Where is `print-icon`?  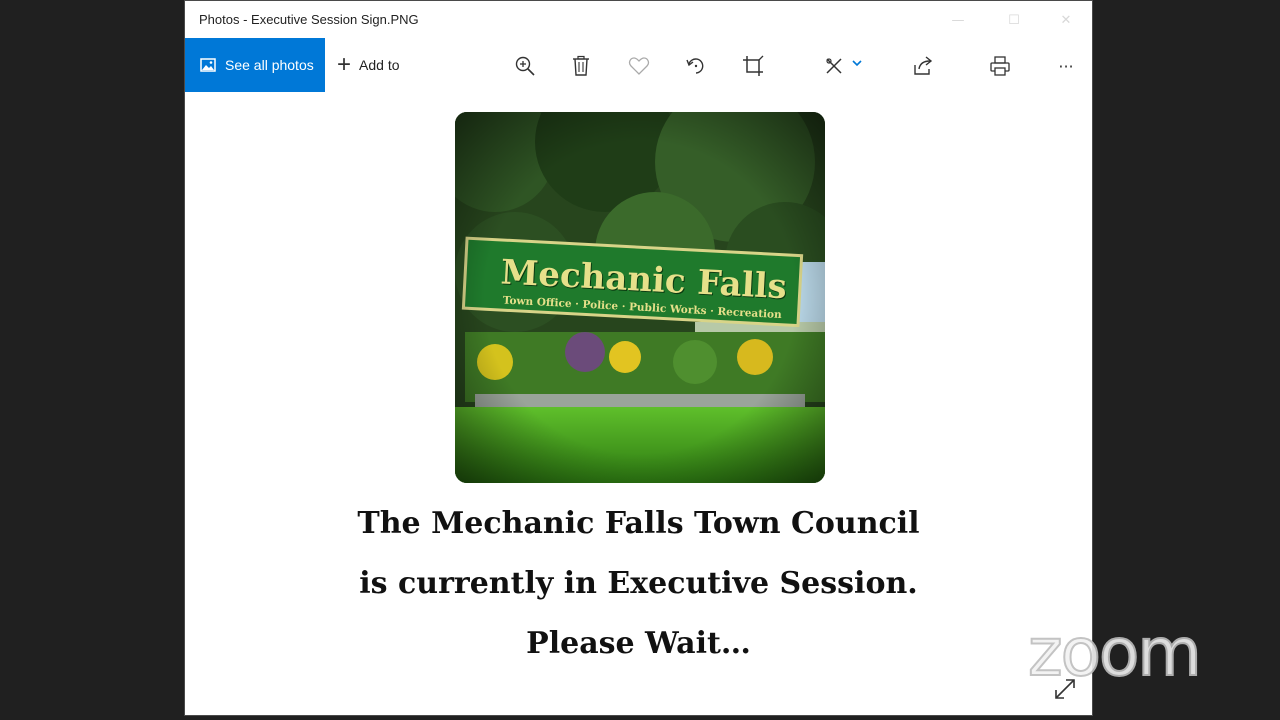 print-icon is located at coordinates (1000, 66).